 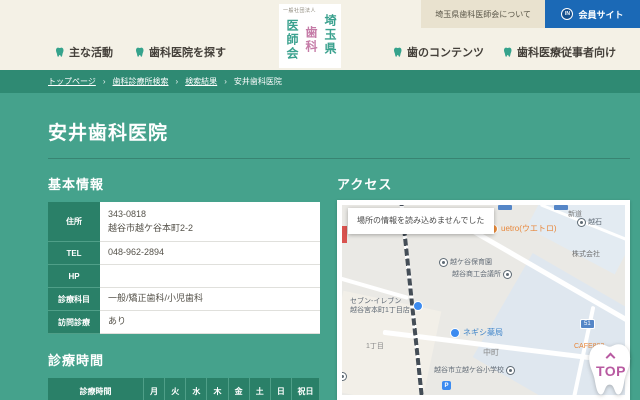 I want to click on map-label-parking: P, so click(x=446, y=385).